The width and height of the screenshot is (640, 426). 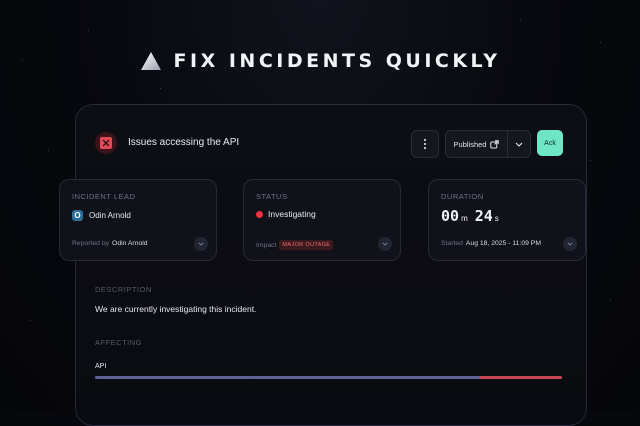 I want to click on headline-text: FIX INCIDENTS QUICKLY, so click(x=337, y=61).